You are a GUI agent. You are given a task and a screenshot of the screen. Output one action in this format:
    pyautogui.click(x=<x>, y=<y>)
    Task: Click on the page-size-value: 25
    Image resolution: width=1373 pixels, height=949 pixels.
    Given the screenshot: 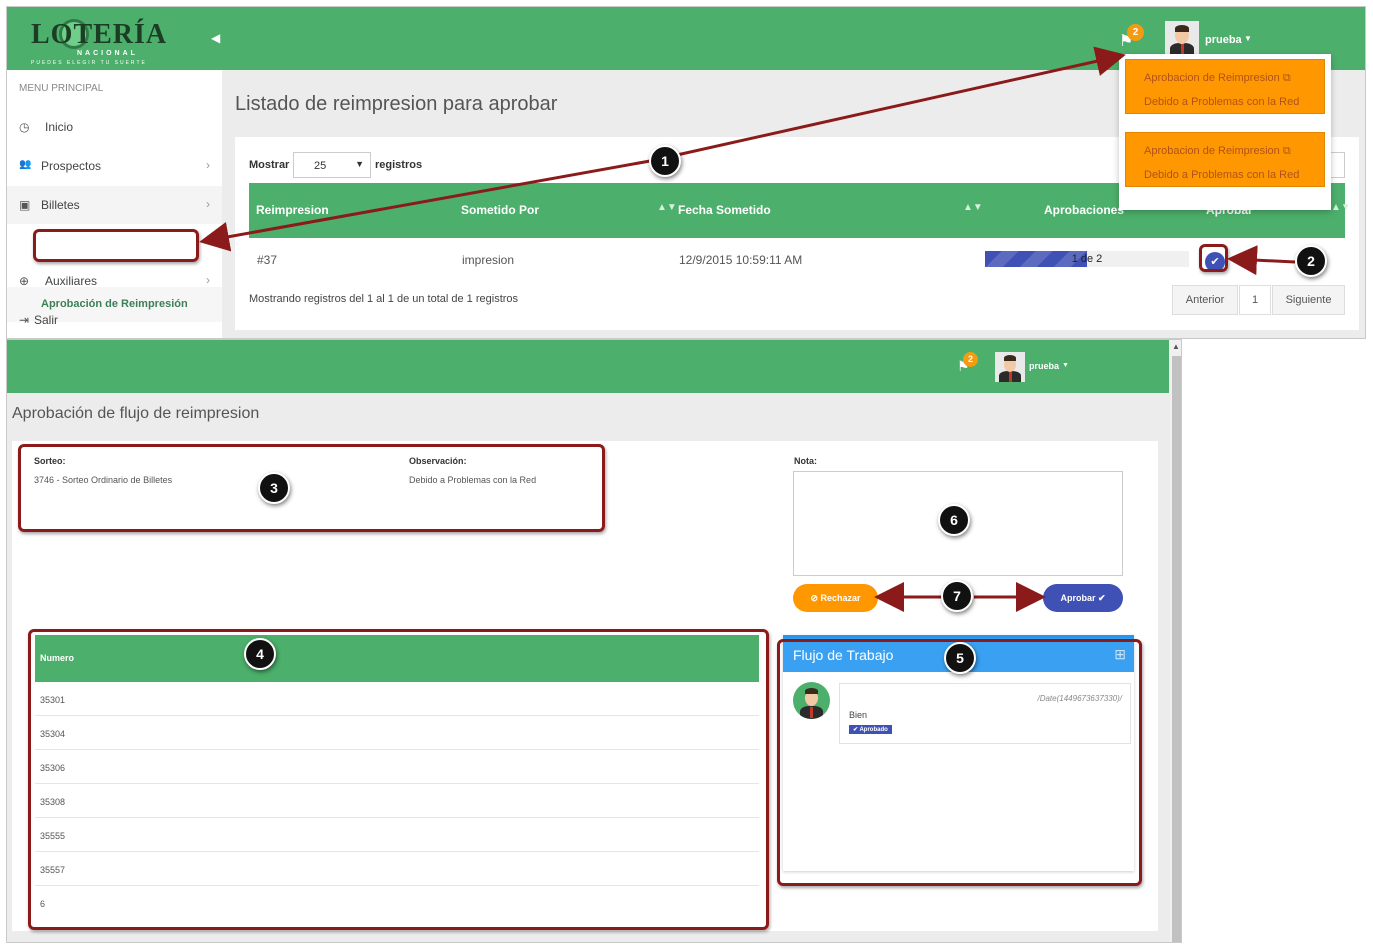 What is the action you would take?
    pyautogui.click(x=320, y=166)
    